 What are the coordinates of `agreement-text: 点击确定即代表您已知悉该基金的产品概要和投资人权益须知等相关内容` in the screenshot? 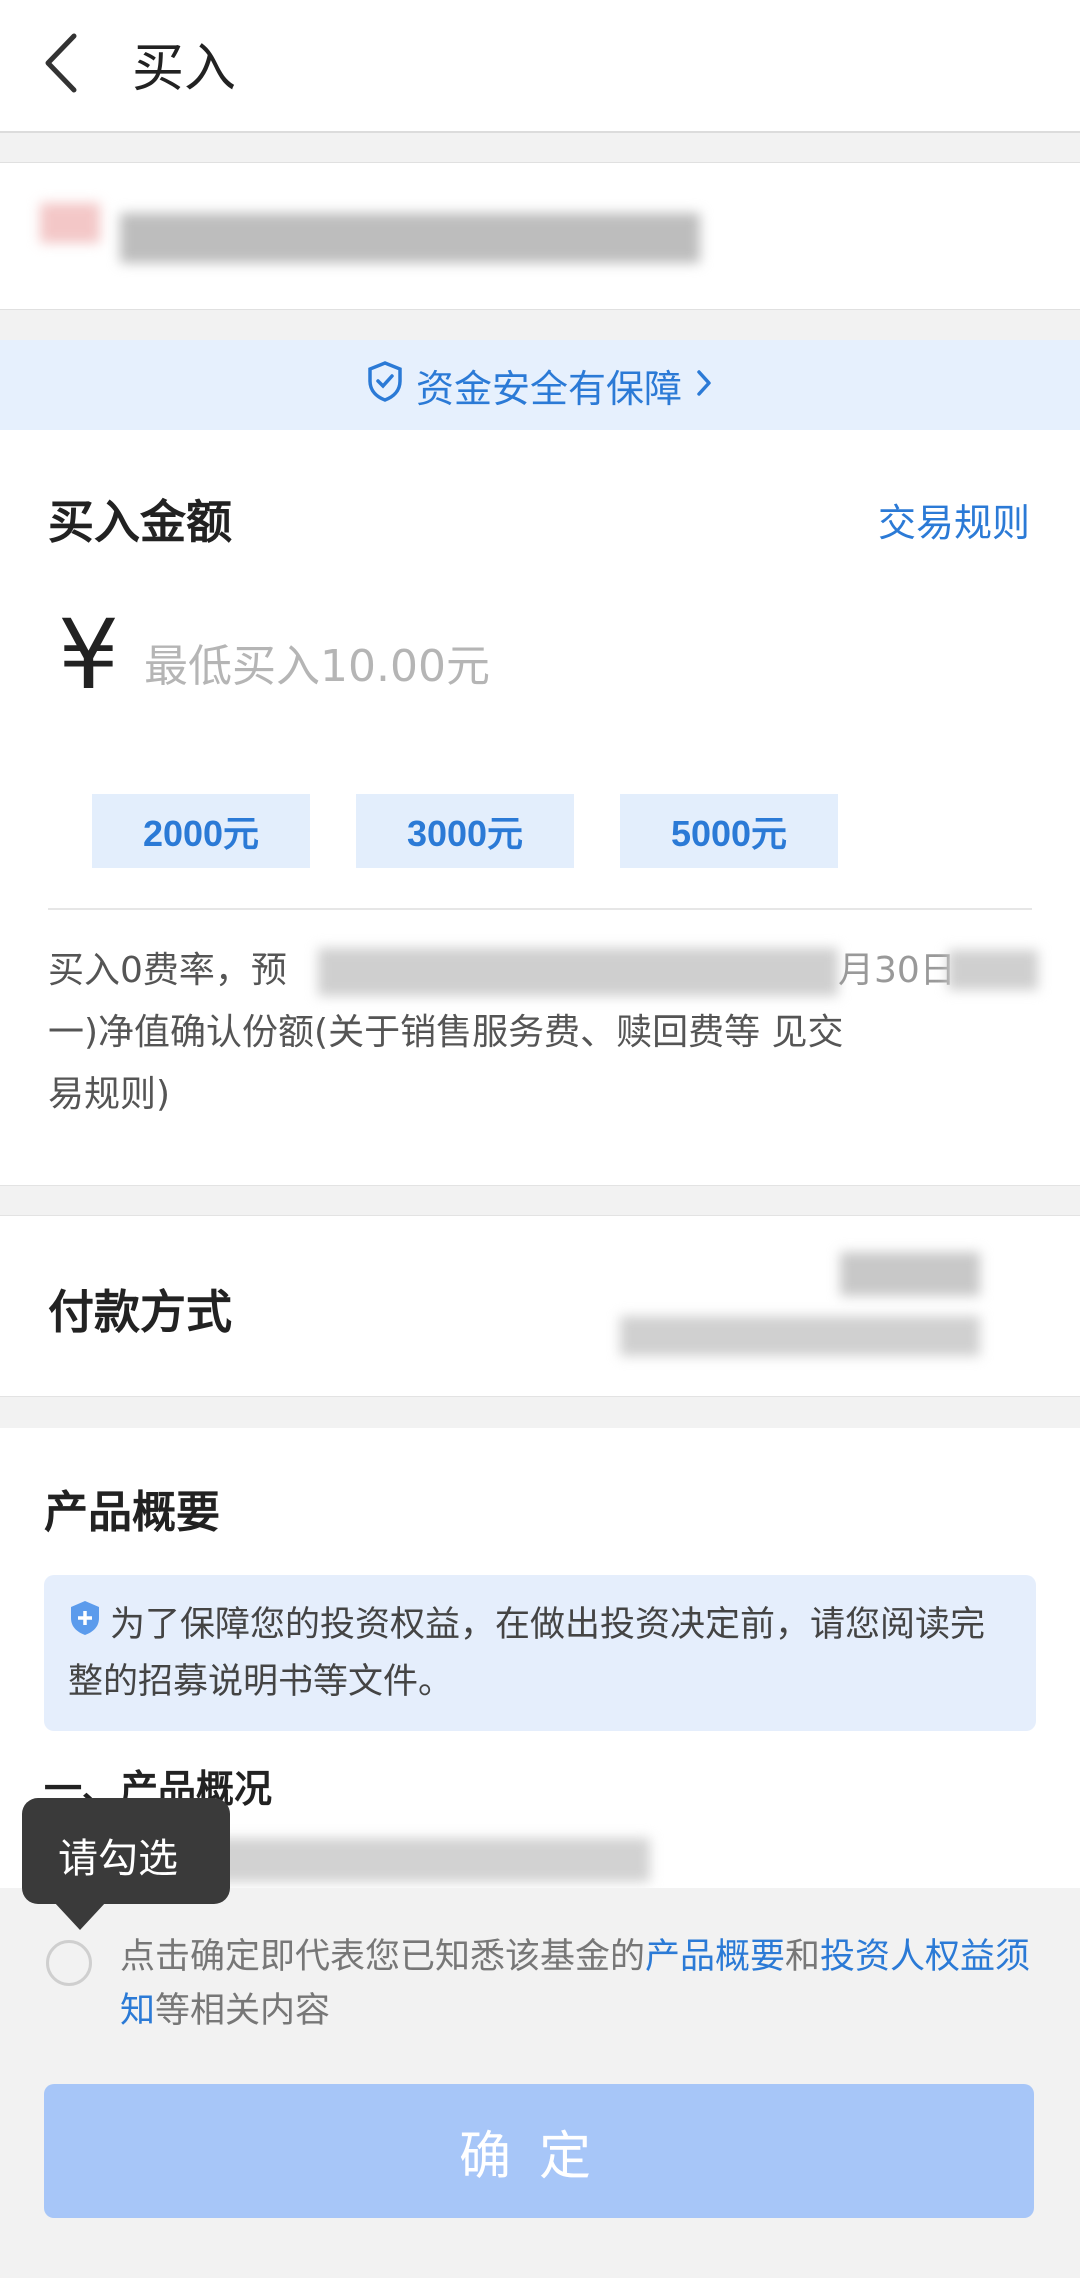 It's located at (580, 1984).